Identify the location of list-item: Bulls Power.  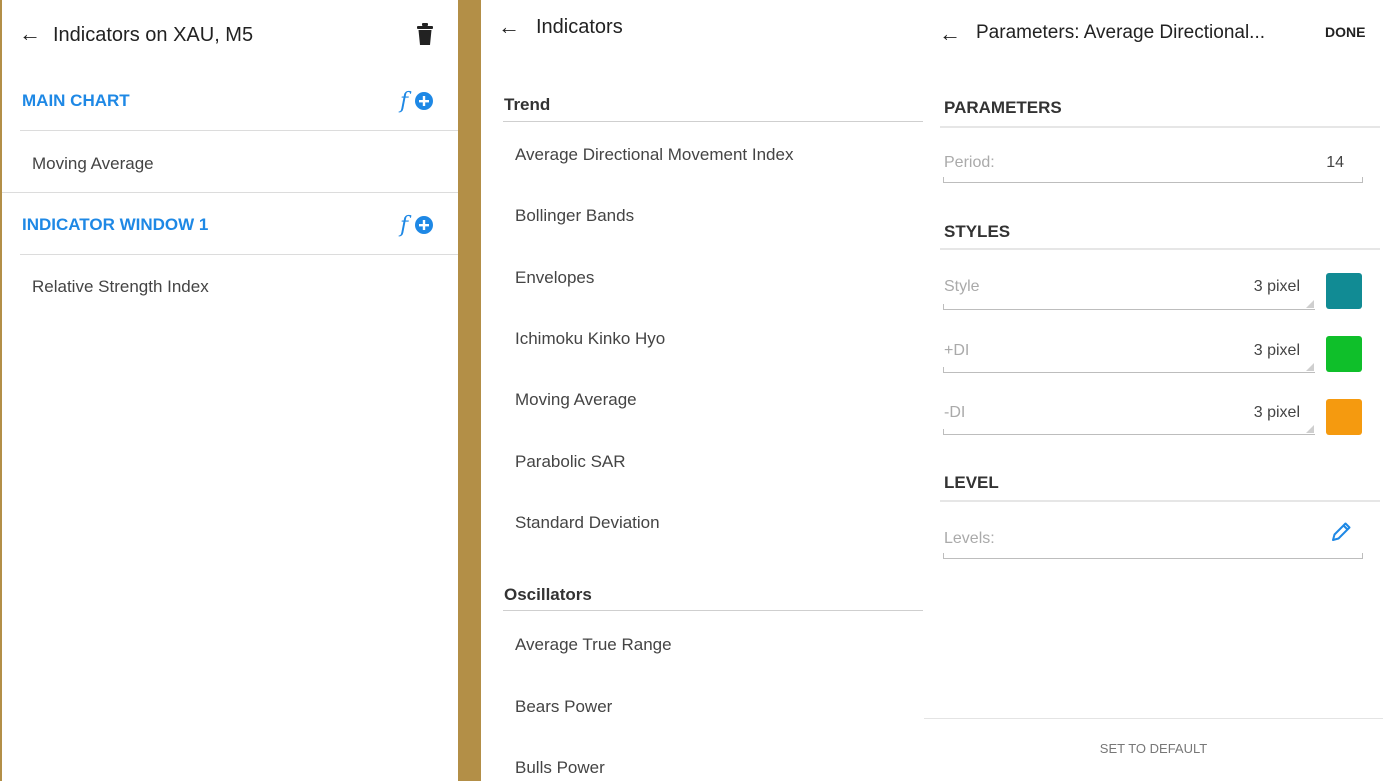
(560, 768).